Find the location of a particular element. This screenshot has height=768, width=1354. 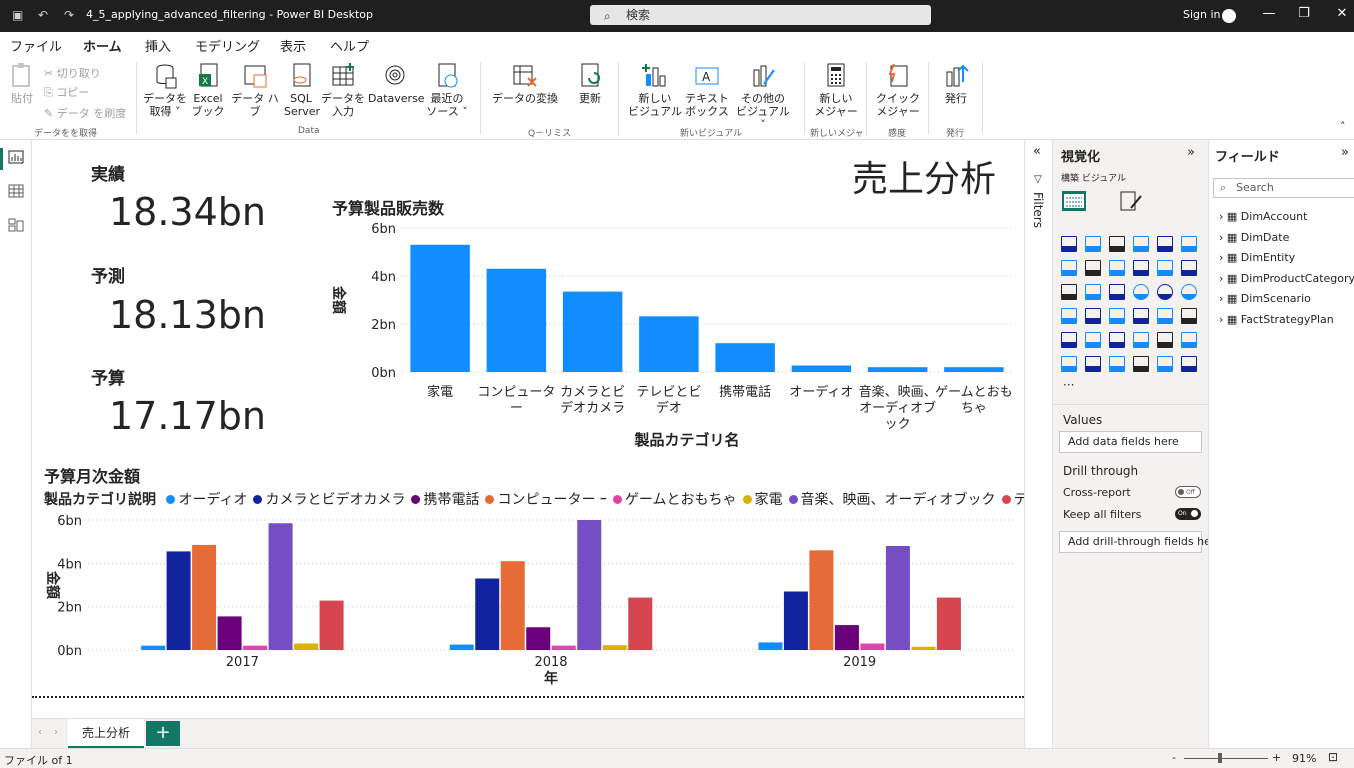

legend-item: 音楽、映画、オーディオブック is located at coordinates (892, 500).